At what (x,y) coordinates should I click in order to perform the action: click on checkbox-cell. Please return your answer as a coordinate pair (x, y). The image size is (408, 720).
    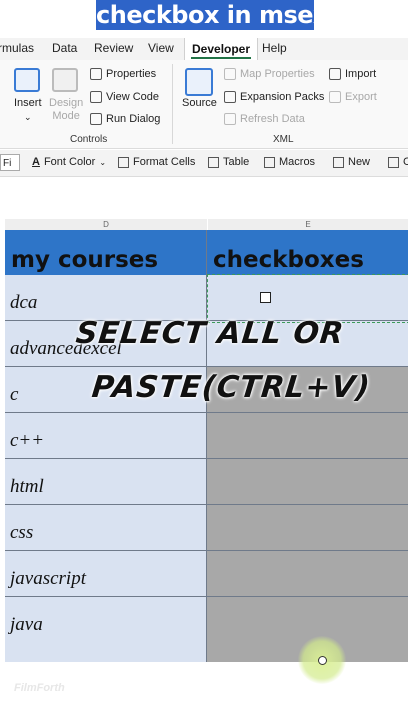
    Looking at the image, I should click on (307, 297).